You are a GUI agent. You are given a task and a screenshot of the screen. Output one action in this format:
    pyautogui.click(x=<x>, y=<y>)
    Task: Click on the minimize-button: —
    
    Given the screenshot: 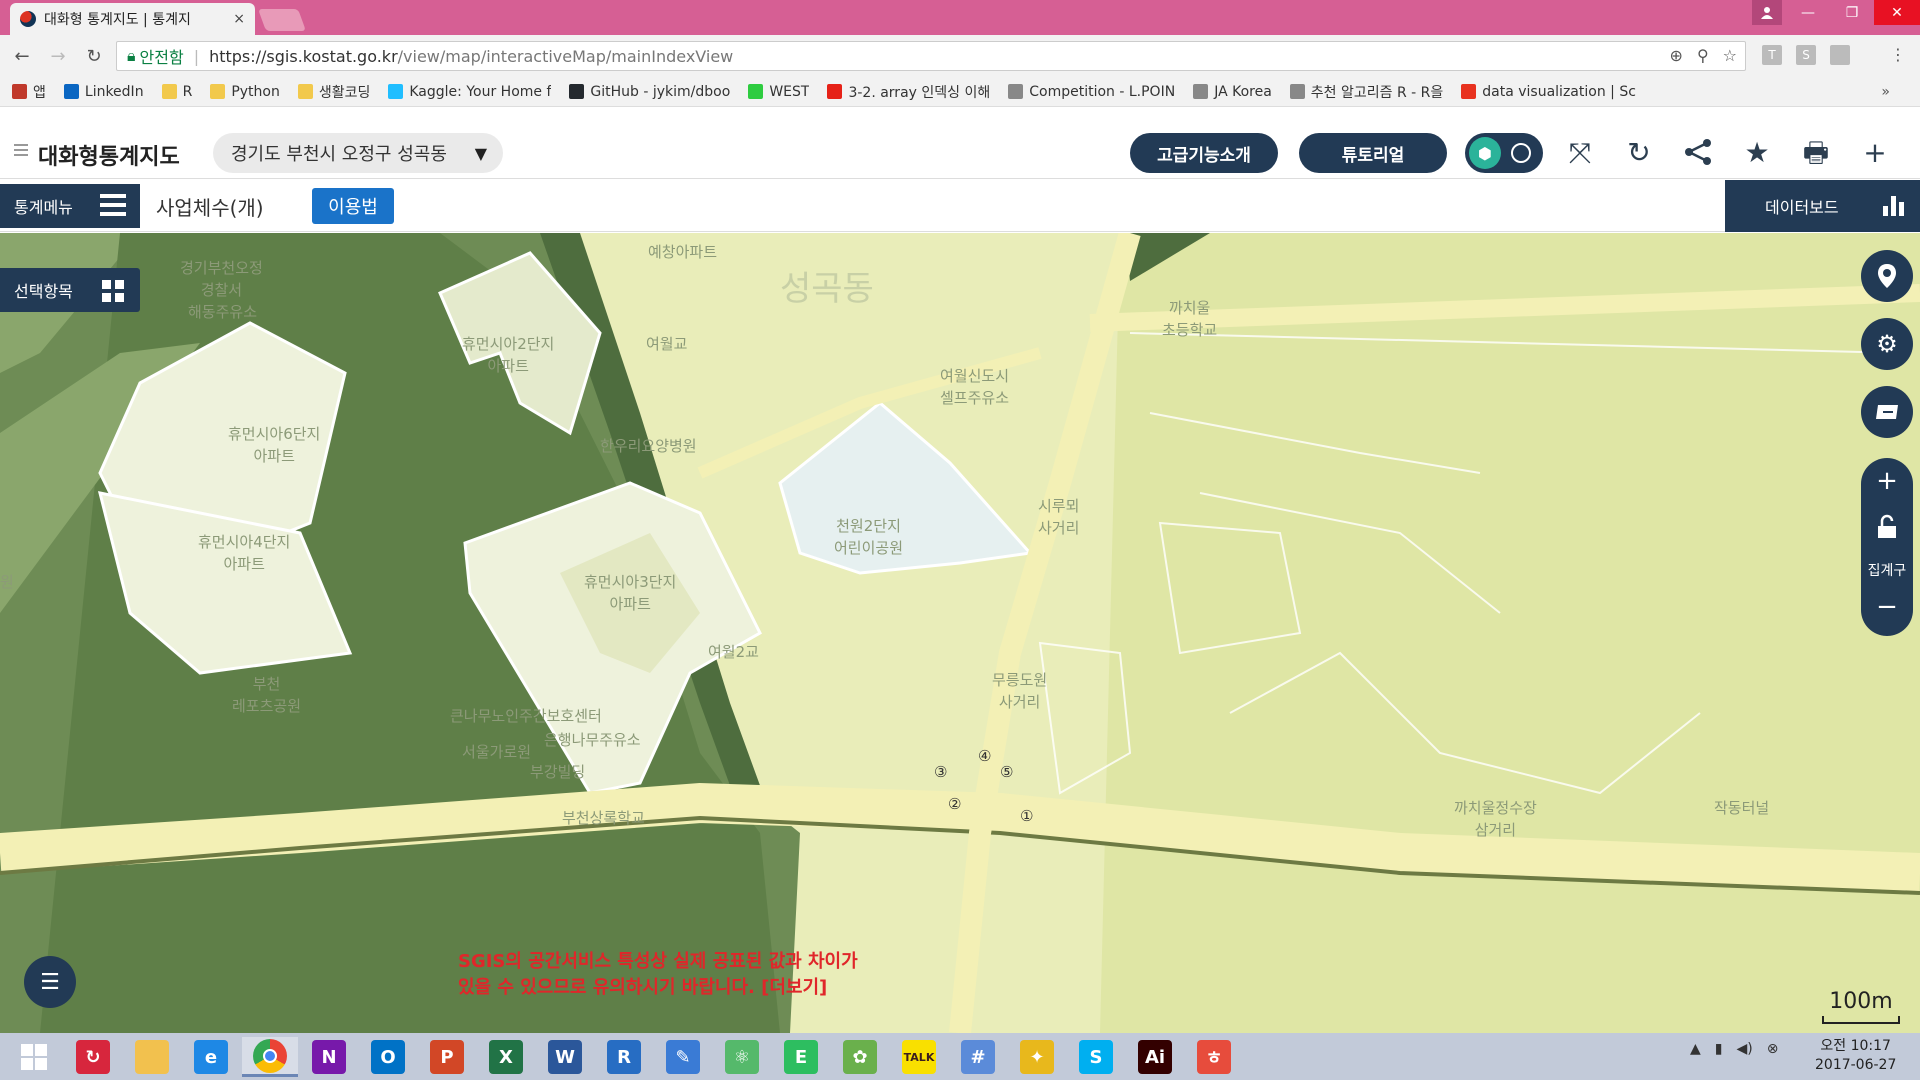 What is the action you would take?
    pyautogui.click(x=1808, y=12)
    